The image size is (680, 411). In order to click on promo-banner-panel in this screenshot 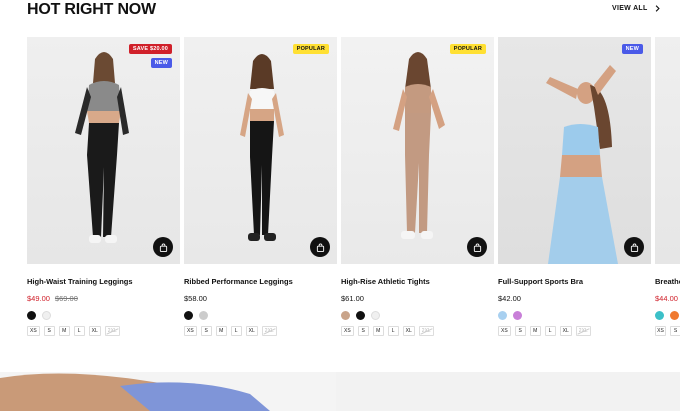, I will do `click(508, 391)`.